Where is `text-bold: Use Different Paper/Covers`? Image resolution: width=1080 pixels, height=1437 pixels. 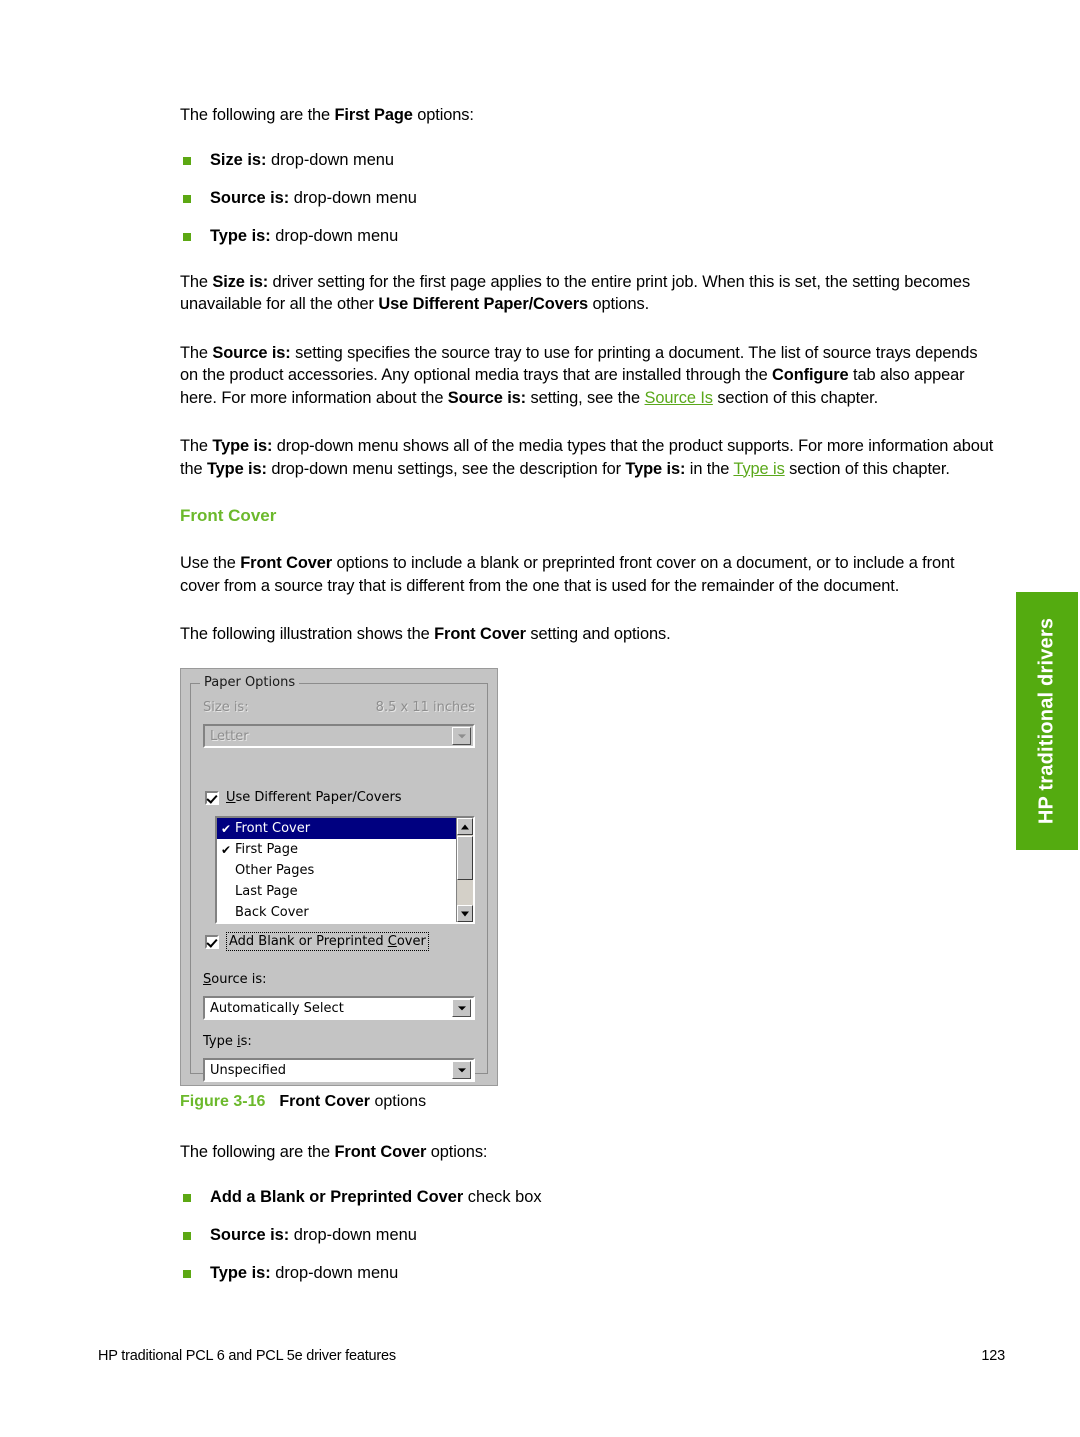 text-bold: Use Different Paper/Covers is located at coordinates (483, 304).